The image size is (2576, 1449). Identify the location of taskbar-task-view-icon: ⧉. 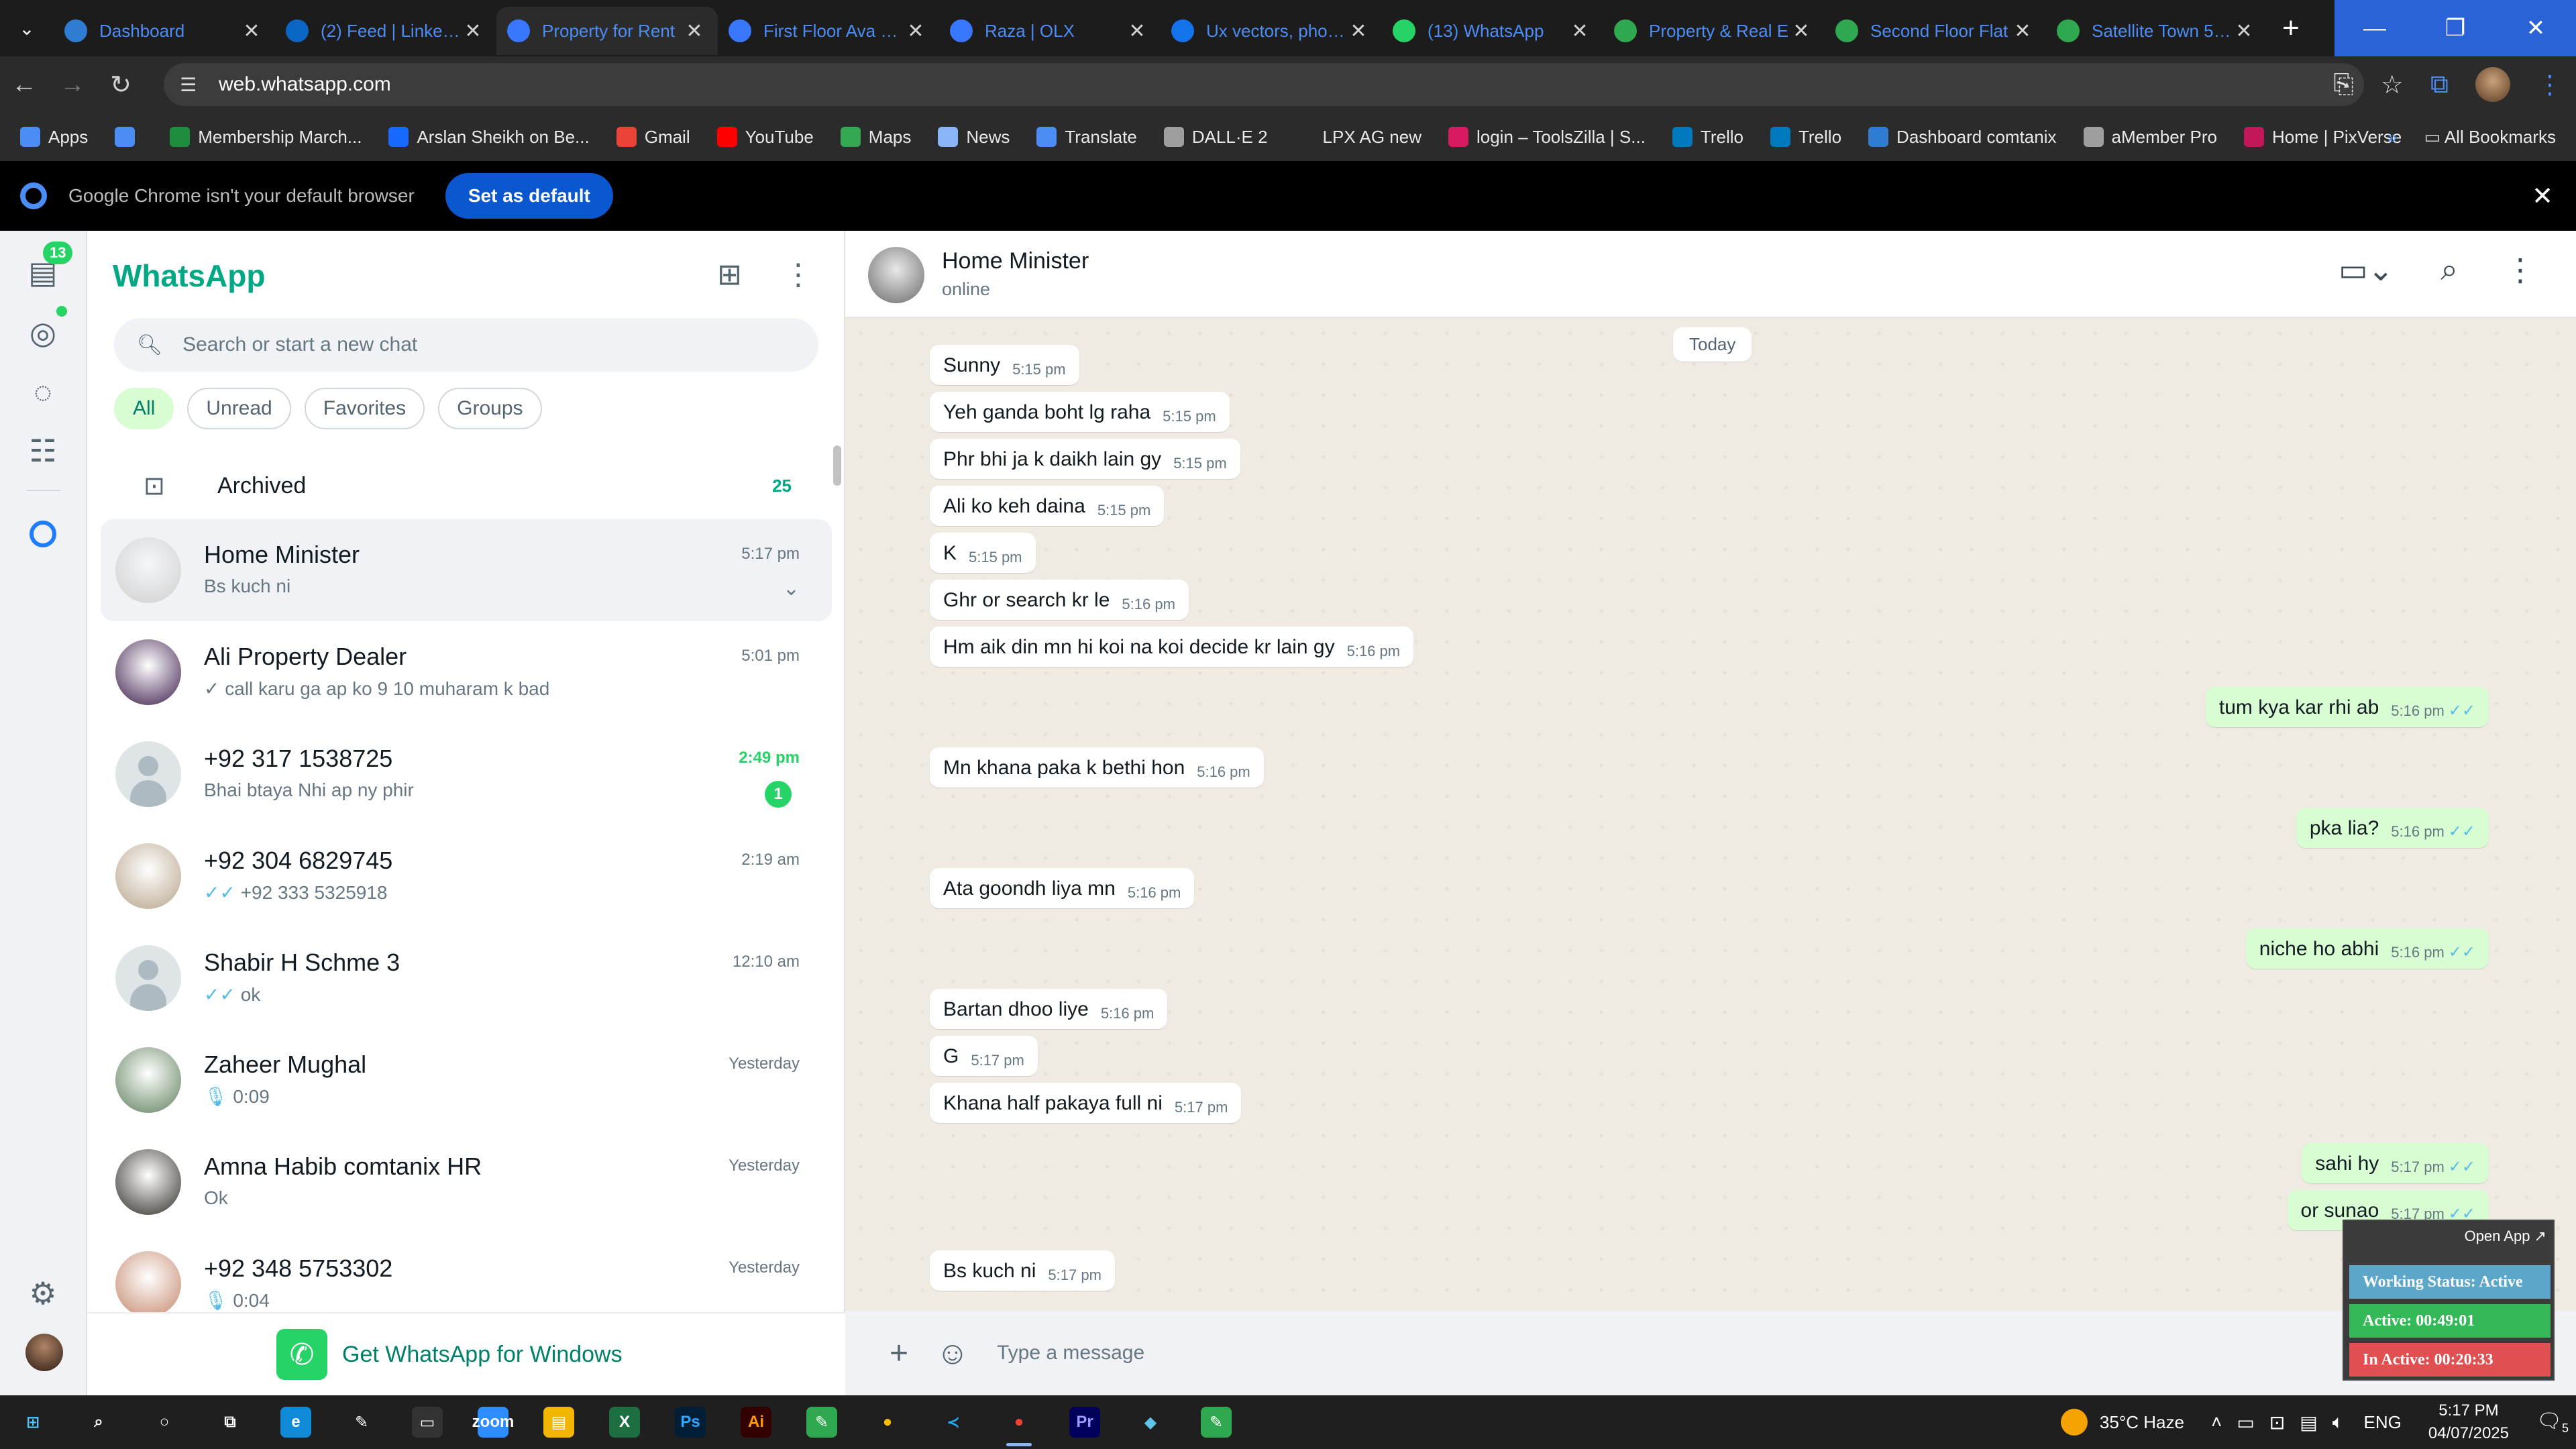
(230, 1422).